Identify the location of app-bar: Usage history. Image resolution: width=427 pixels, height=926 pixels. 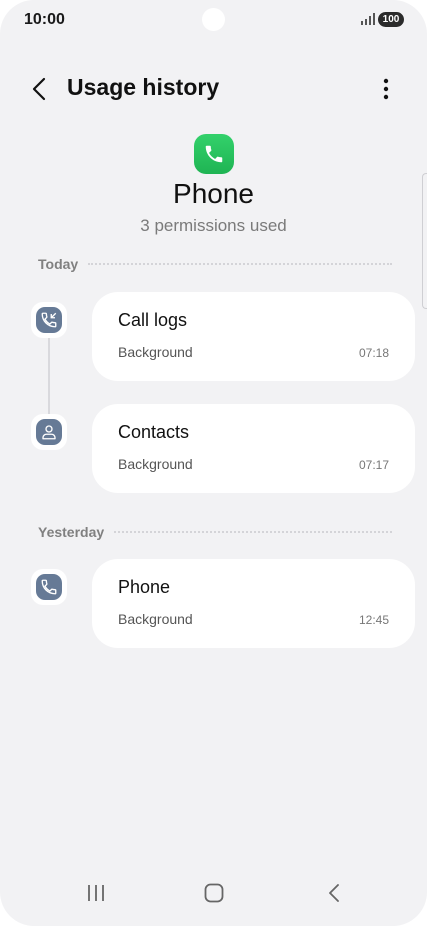
(213, 88).